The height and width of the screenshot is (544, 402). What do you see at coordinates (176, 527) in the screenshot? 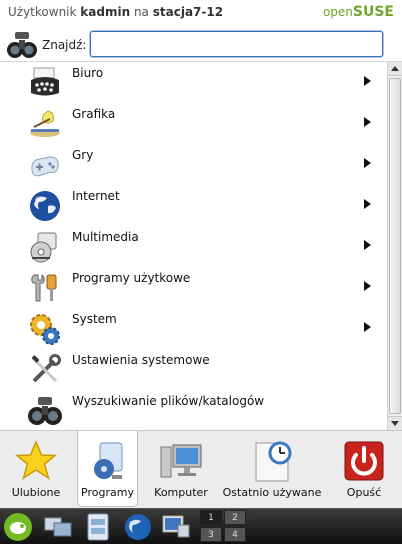
I see `show-desktop-icon` at bounding box center [176, 527].